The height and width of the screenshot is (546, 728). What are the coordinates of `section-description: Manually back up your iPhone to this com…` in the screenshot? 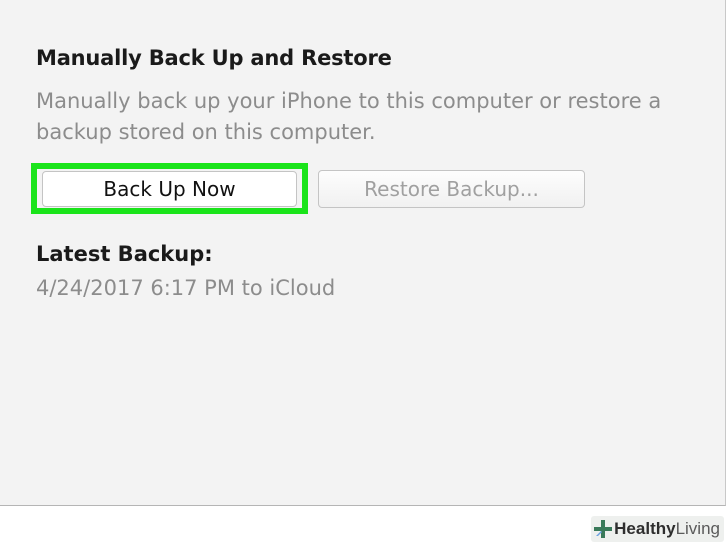 It's located at (349, 116).